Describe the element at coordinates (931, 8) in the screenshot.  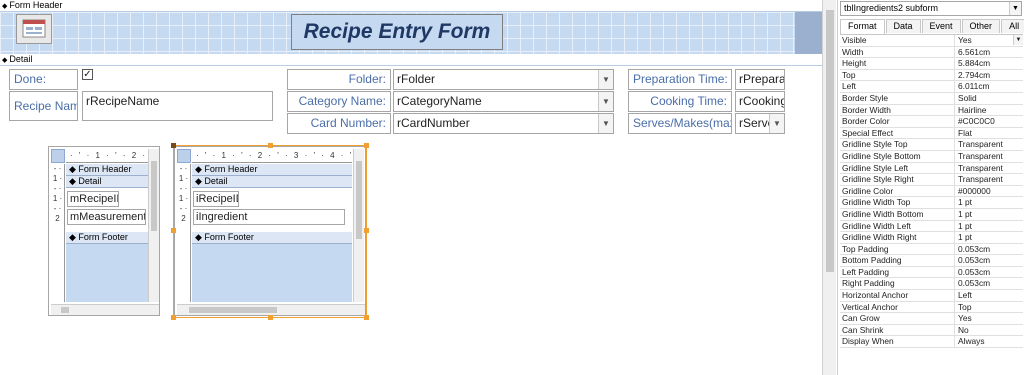
I see `object-selector-dropdown: tblIngredients2 subform ▼` at that location.